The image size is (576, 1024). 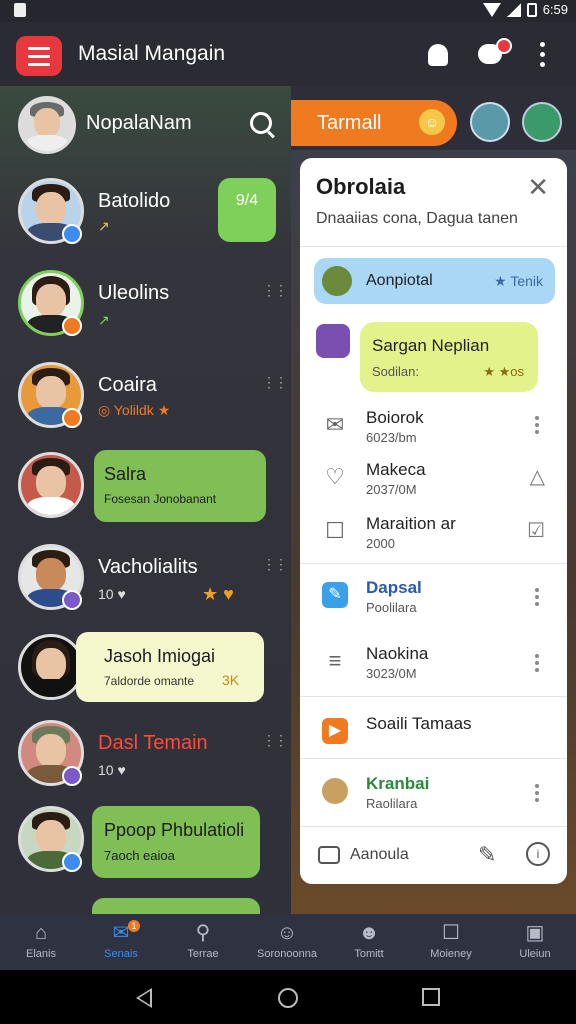 What do you see at coordinates (121, 940) in the screenshot?
I see `nav-messages: ✉ Senais` at bounding box center [121, 940].